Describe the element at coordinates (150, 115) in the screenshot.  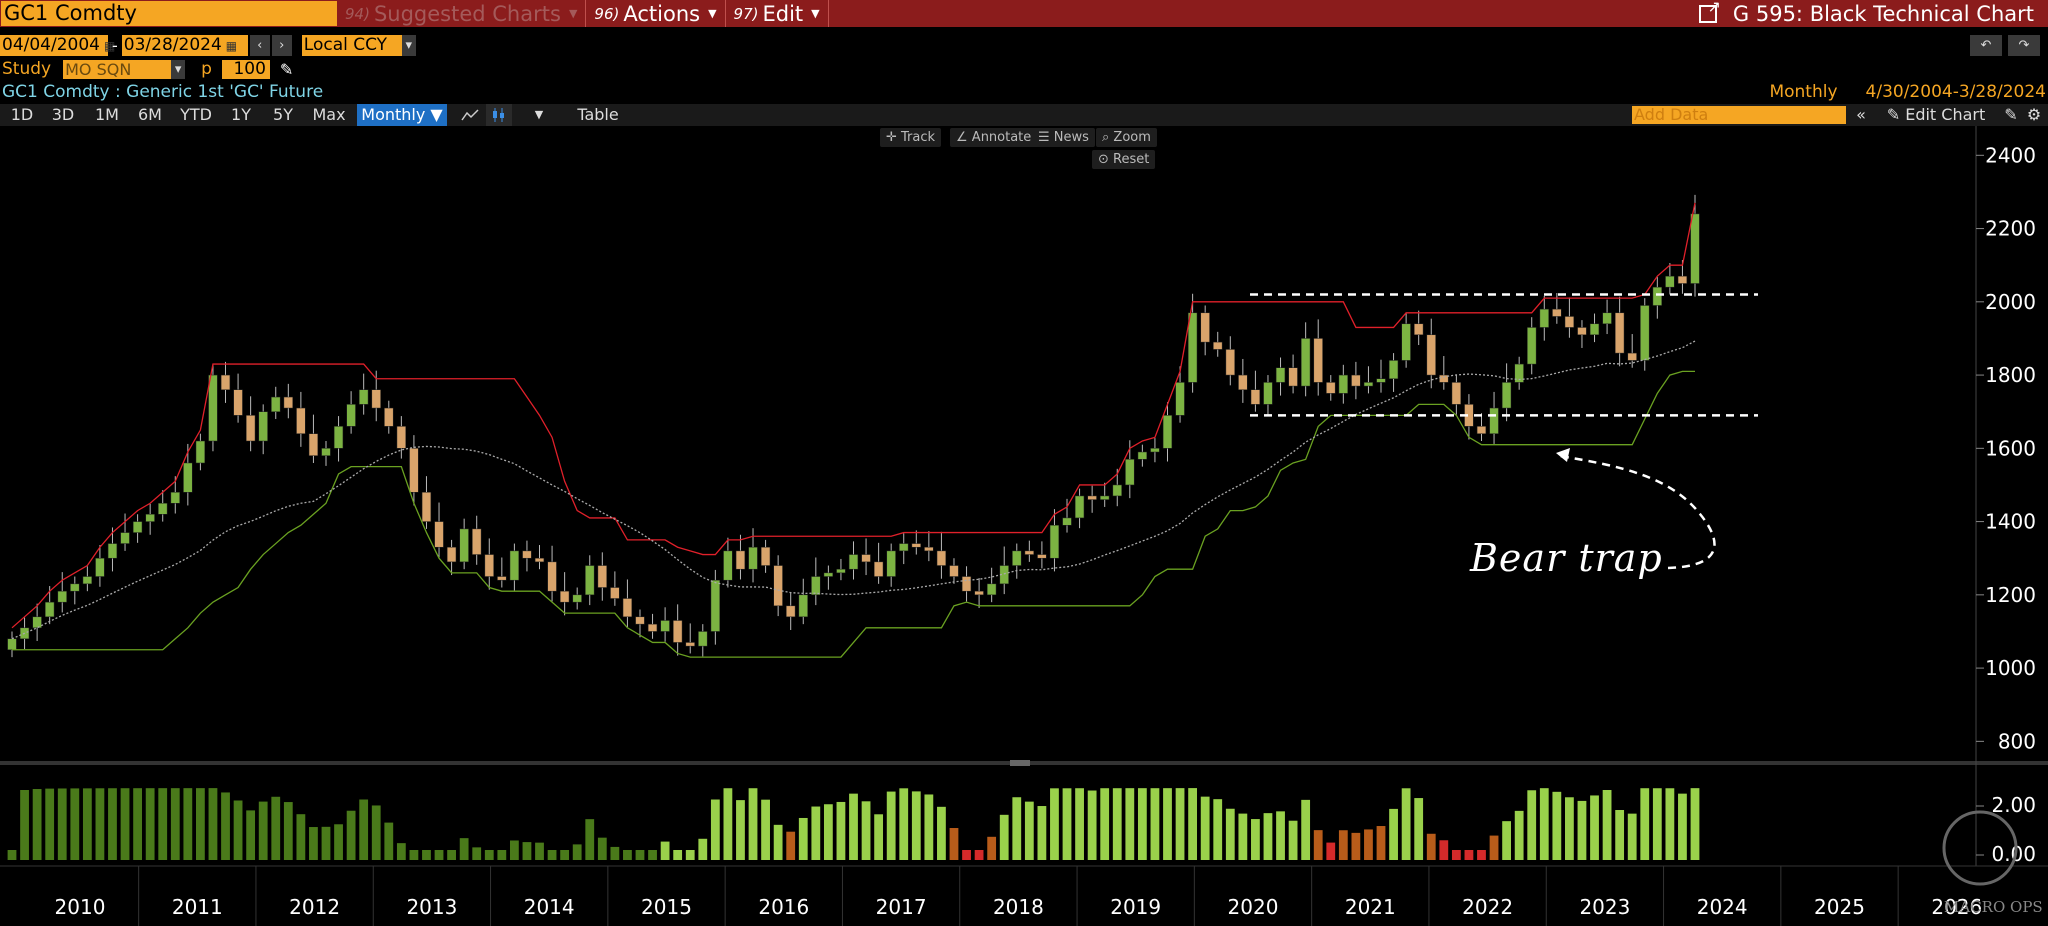
I see `period-6m: 6M` at that location.